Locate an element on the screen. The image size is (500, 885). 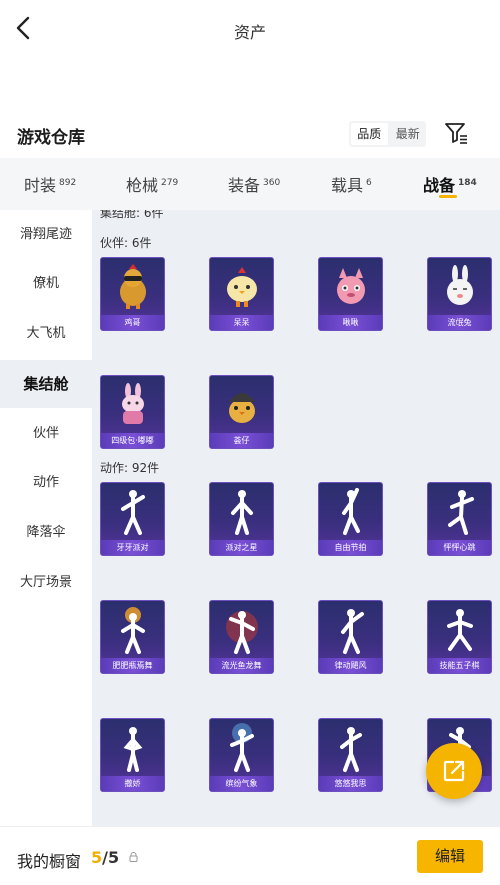
item-card: 肥肥瓶焉舞 is located at coordinates (132, 637).